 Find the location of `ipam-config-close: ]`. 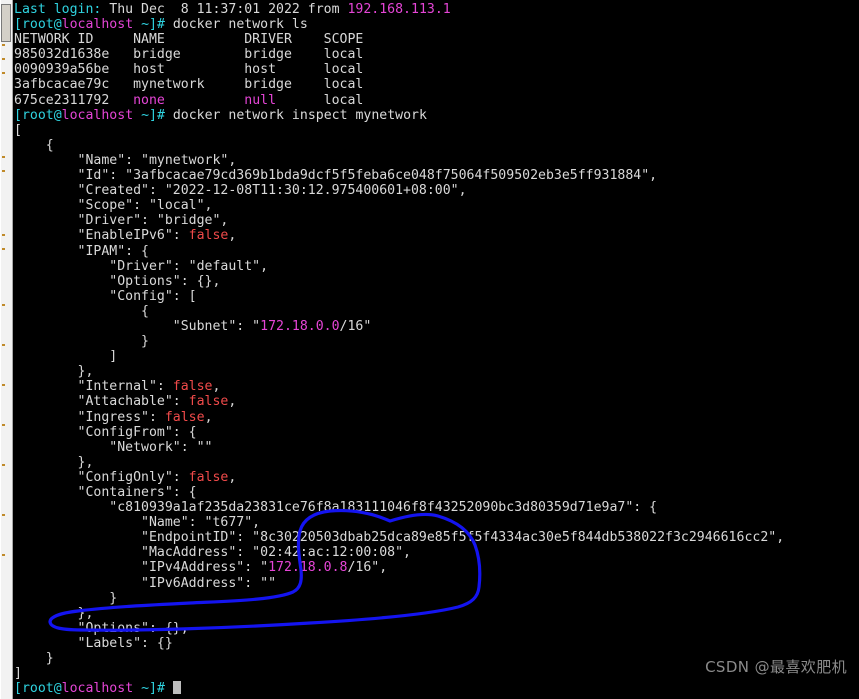

ipam-config-close: ] is located at coordinates (436, 356).